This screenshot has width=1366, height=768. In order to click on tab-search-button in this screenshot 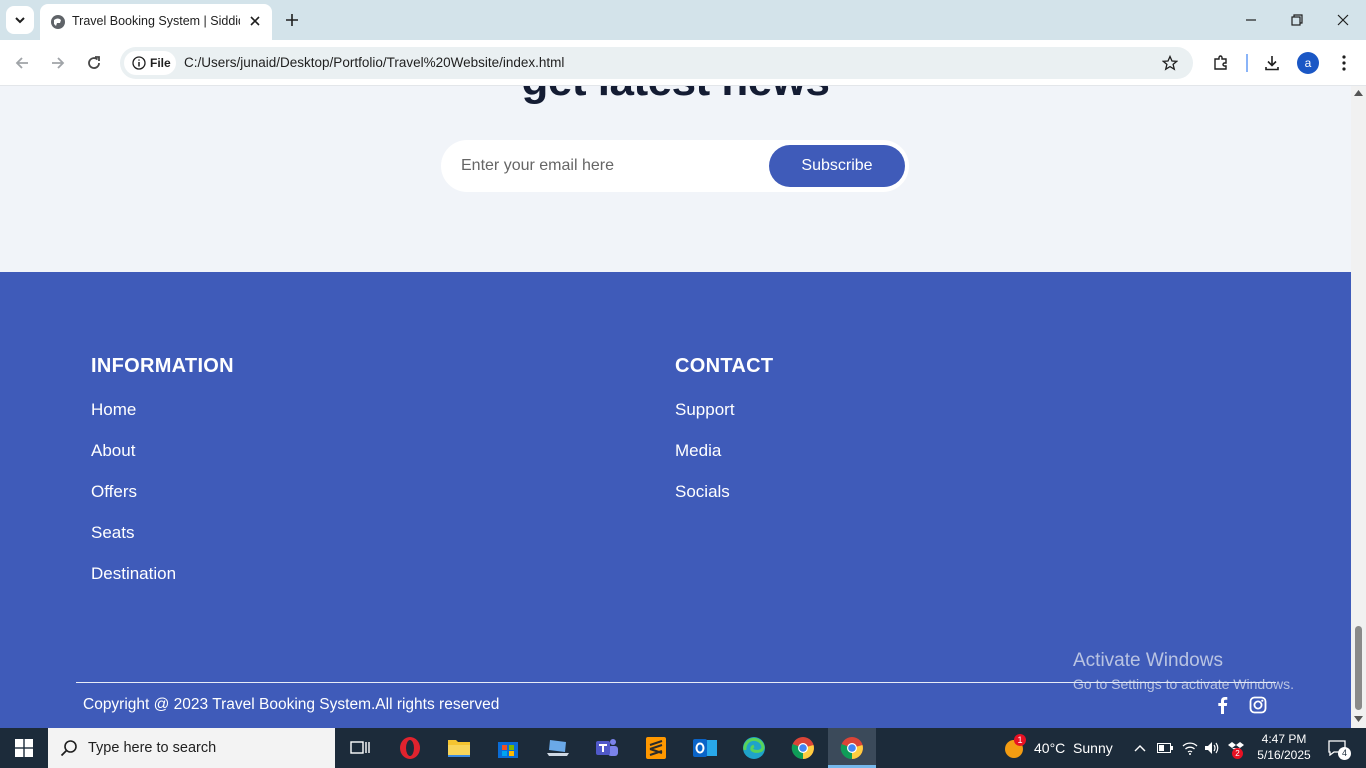, I will do `click(20, 20)`.